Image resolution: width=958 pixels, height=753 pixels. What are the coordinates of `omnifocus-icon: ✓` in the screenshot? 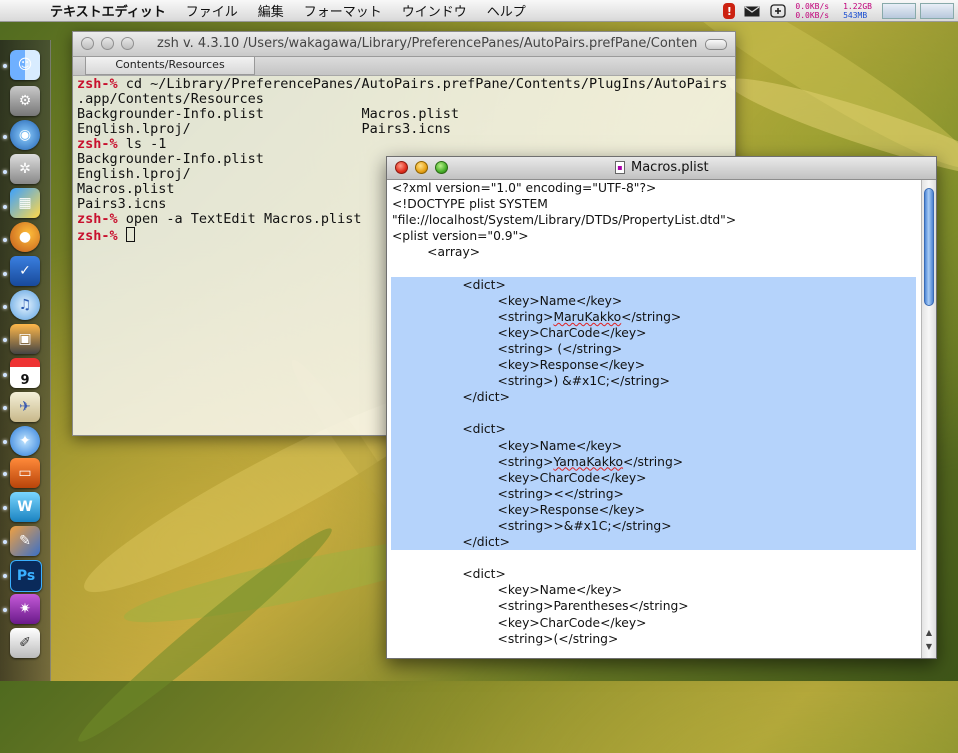 It's located at (25, 271).